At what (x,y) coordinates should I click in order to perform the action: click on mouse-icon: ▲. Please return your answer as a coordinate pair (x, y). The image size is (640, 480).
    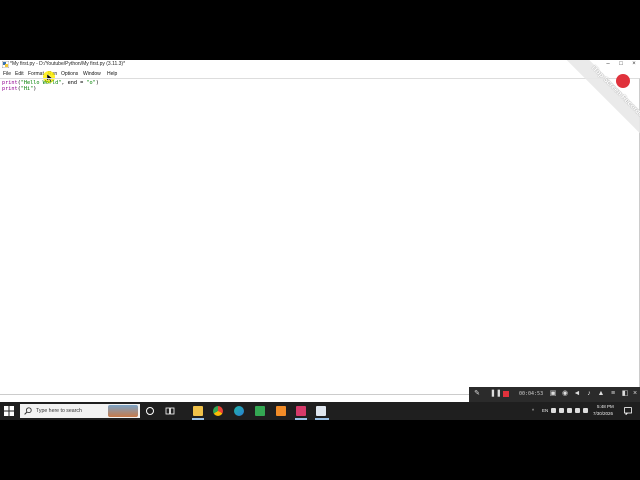
    Looking at the image, I should click on (601, 394).